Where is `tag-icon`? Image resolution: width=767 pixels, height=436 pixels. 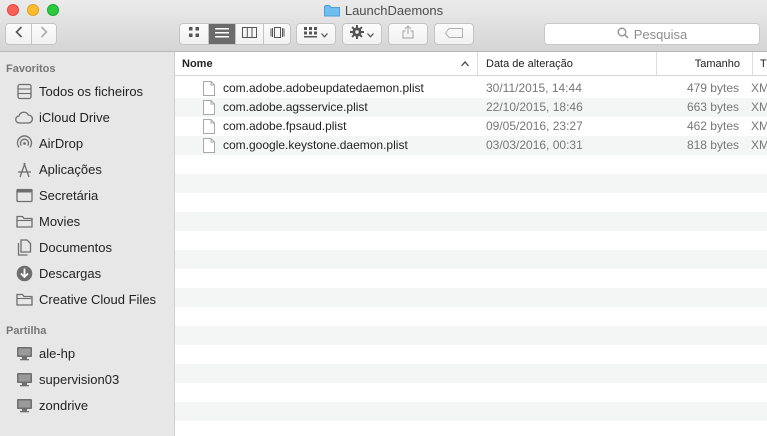
tag-icon is located at coordinates (453, 34).